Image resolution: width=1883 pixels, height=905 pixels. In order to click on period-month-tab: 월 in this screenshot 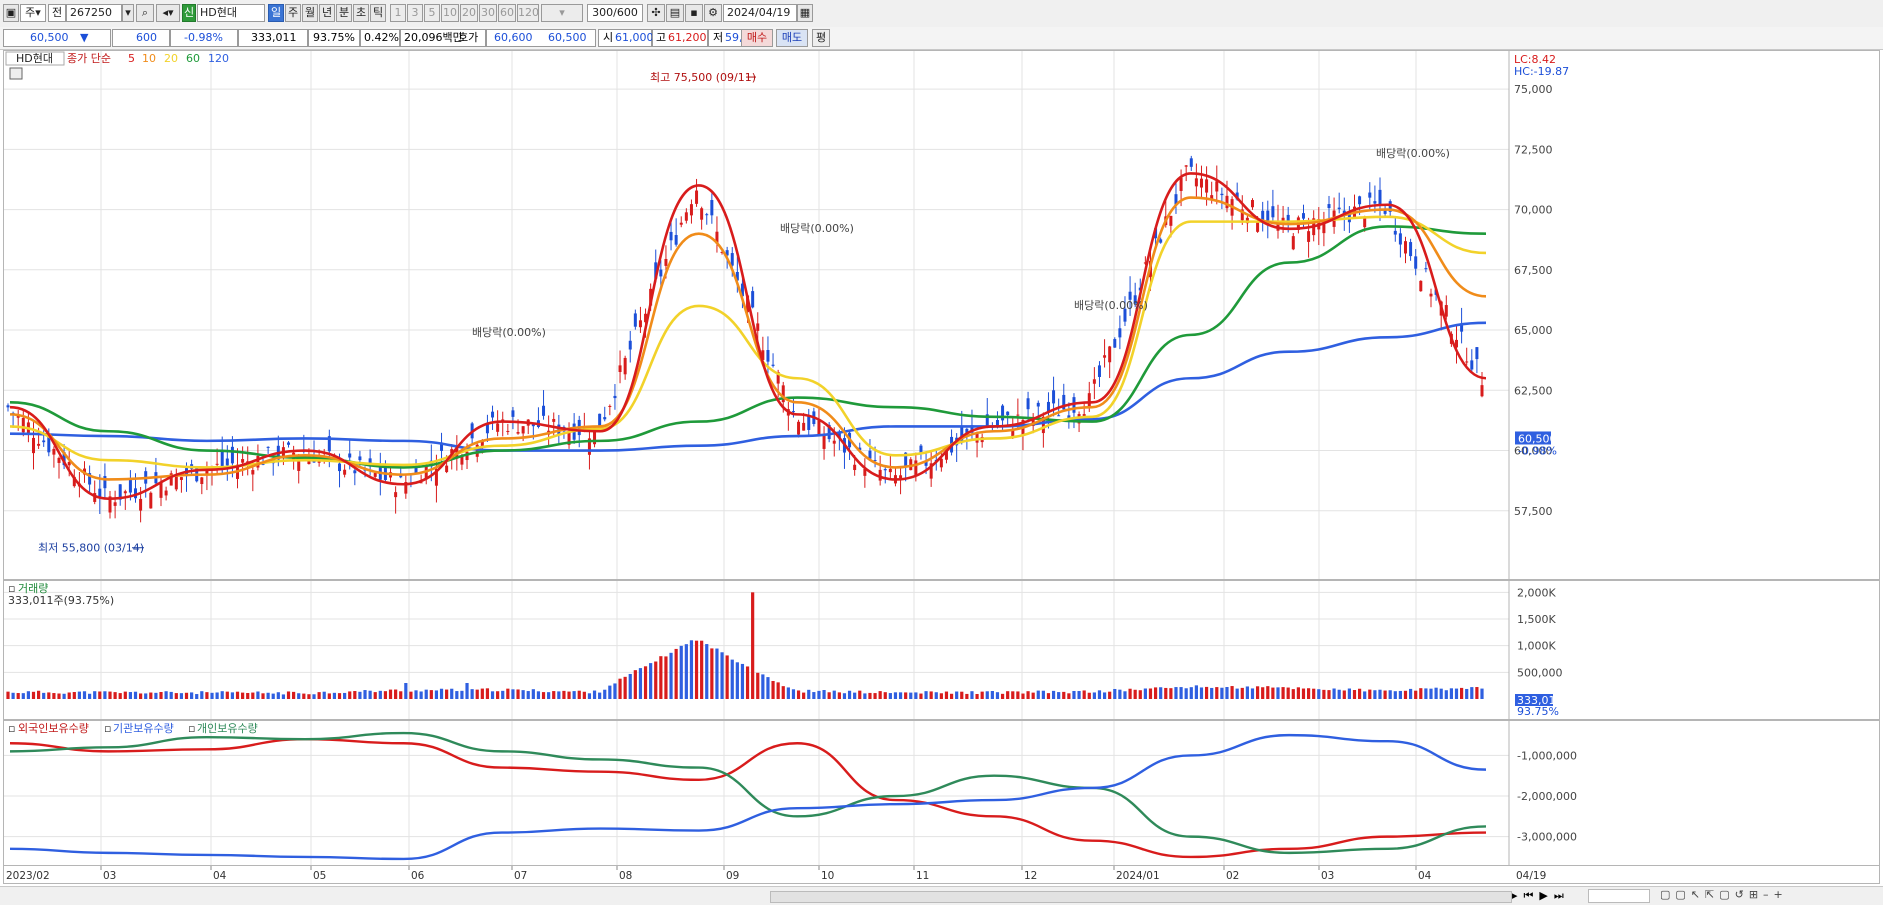, I will do `click(310, 13)`.